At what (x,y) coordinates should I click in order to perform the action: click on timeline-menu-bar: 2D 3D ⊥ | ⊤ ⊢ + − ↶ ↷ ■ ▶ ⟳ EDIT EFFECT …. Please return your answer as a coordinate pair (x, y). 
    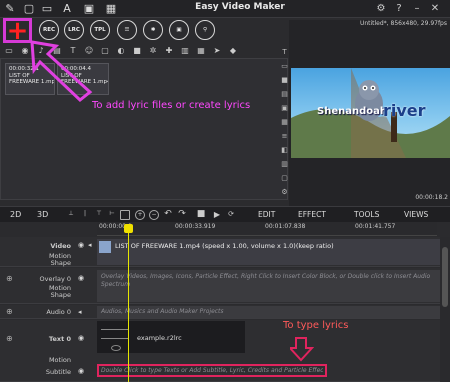
    Looking at the image, I should click on (225, 214).